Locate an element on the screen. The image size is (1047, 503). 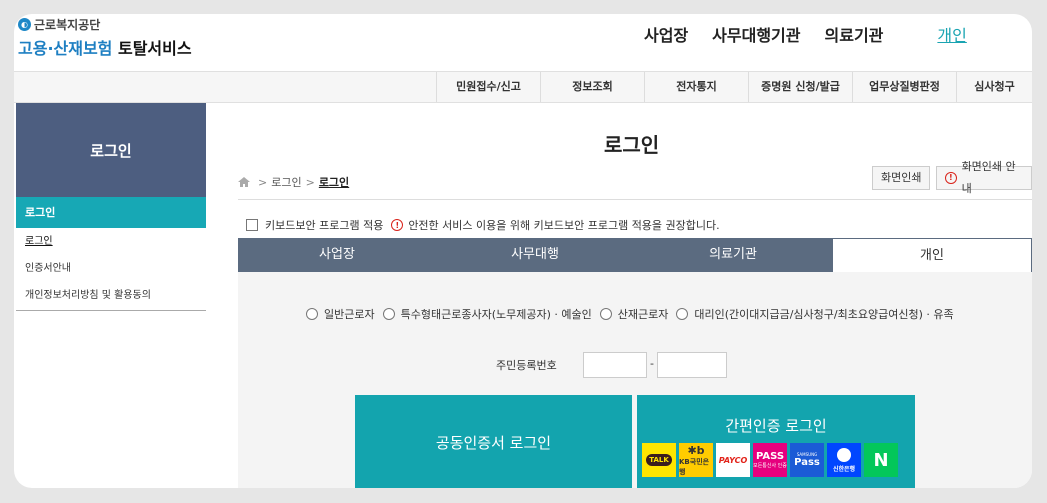
samsung-pass-icon: SAMSUNG Pass is located at coordinates (807, 460).